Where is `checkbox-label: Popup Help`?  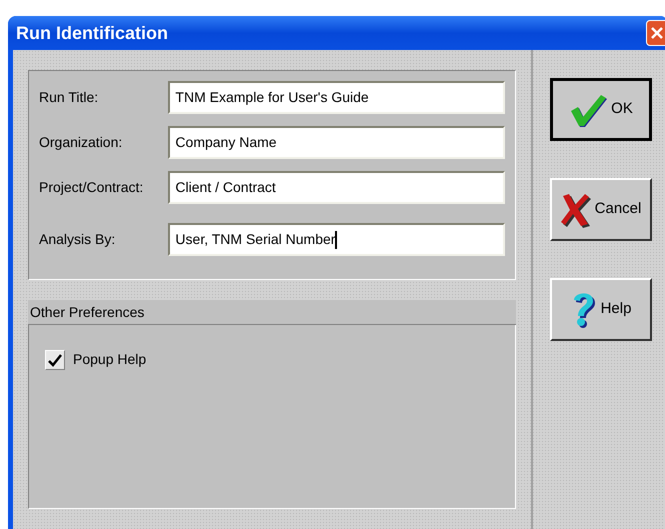
checkbox-label: Popup Help is located at coordinates (109, 359).